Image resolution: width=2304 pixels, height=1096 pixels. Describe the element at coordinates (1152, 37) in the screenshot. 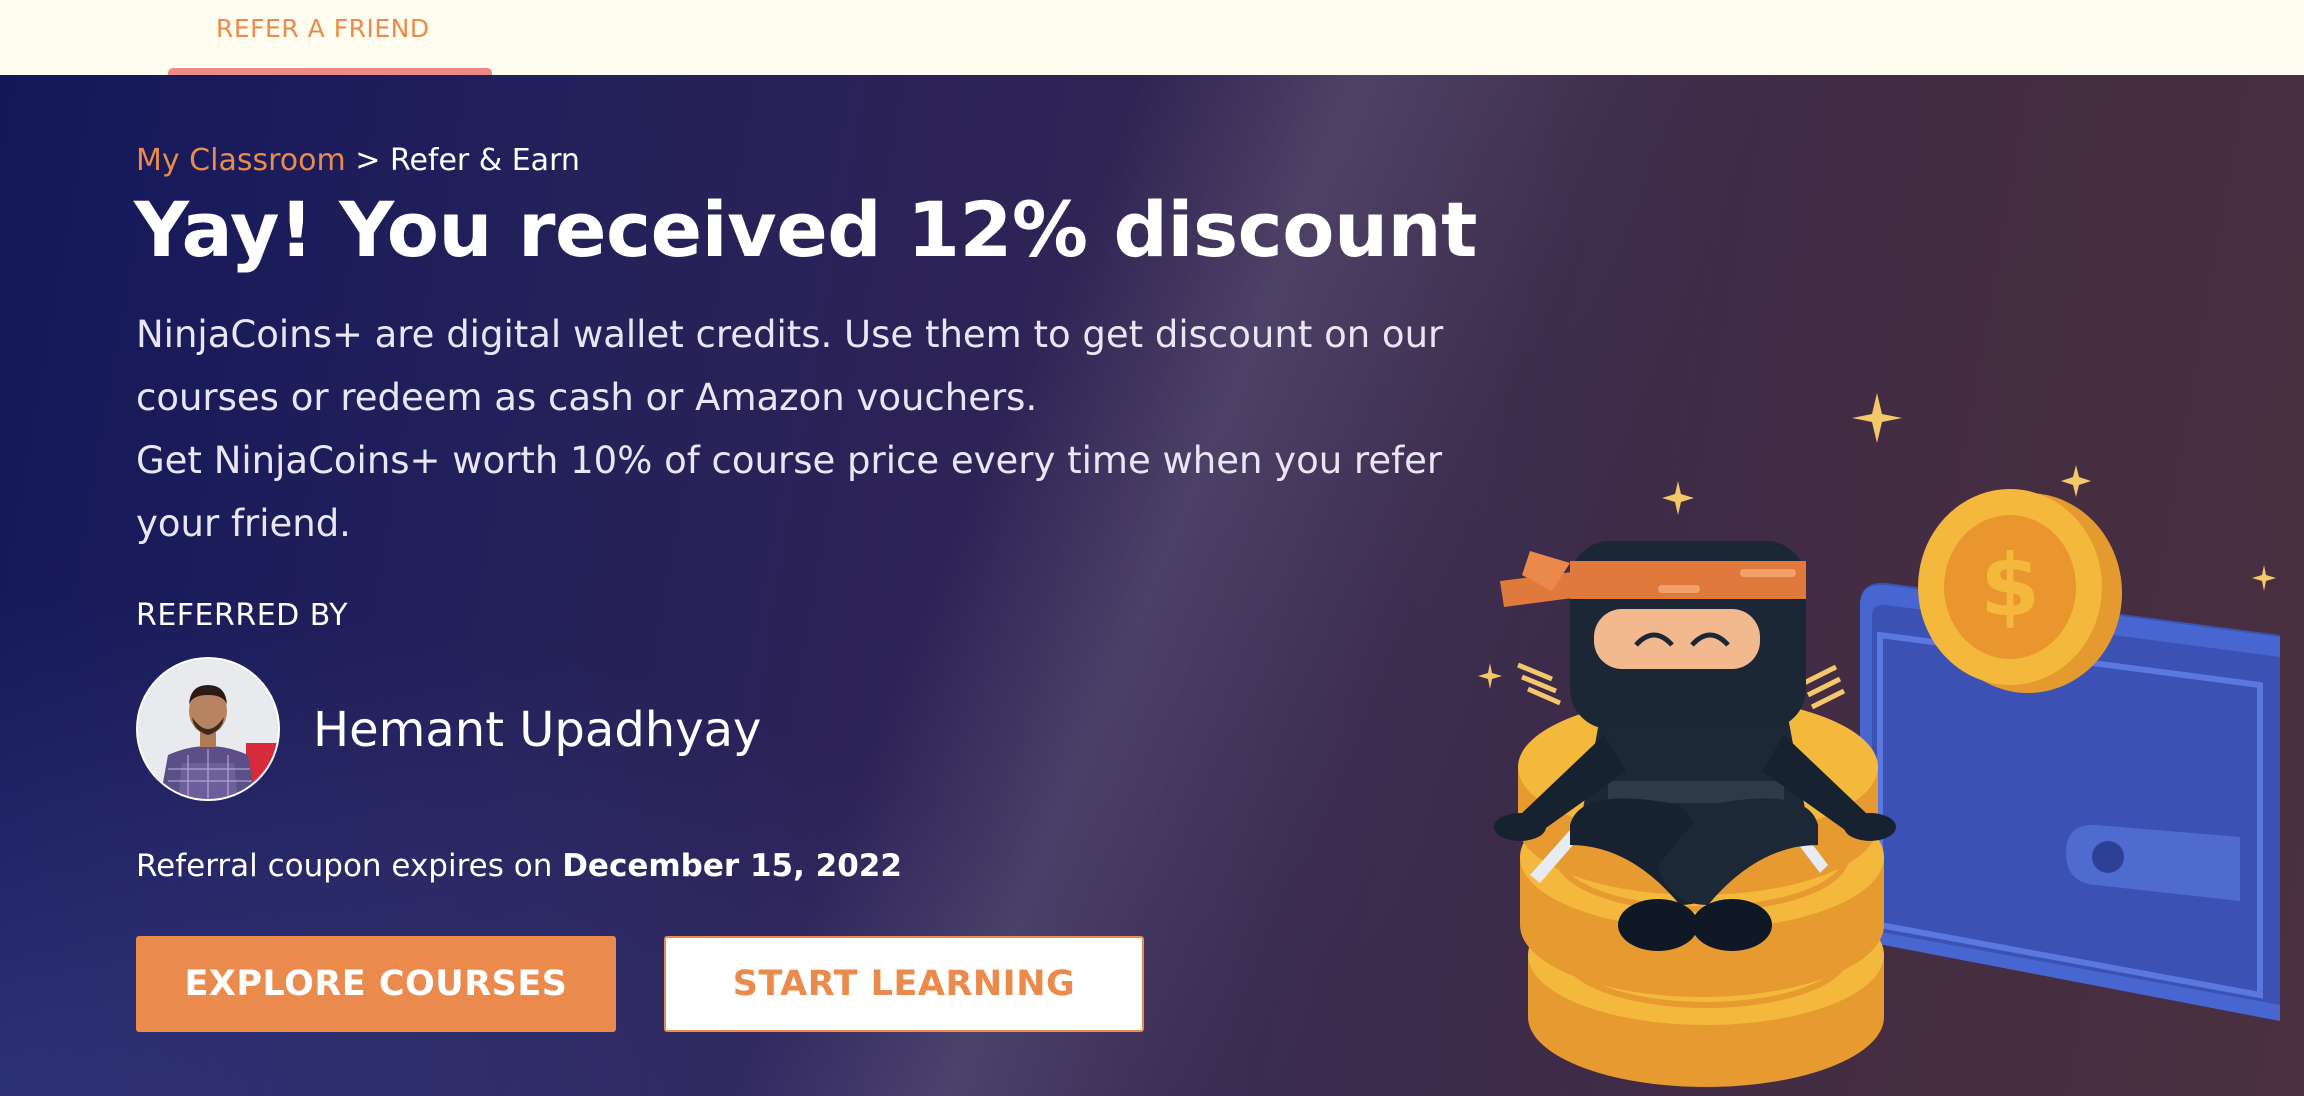

I see `top-navigation-bar: REFER A FRIEND` at that location.